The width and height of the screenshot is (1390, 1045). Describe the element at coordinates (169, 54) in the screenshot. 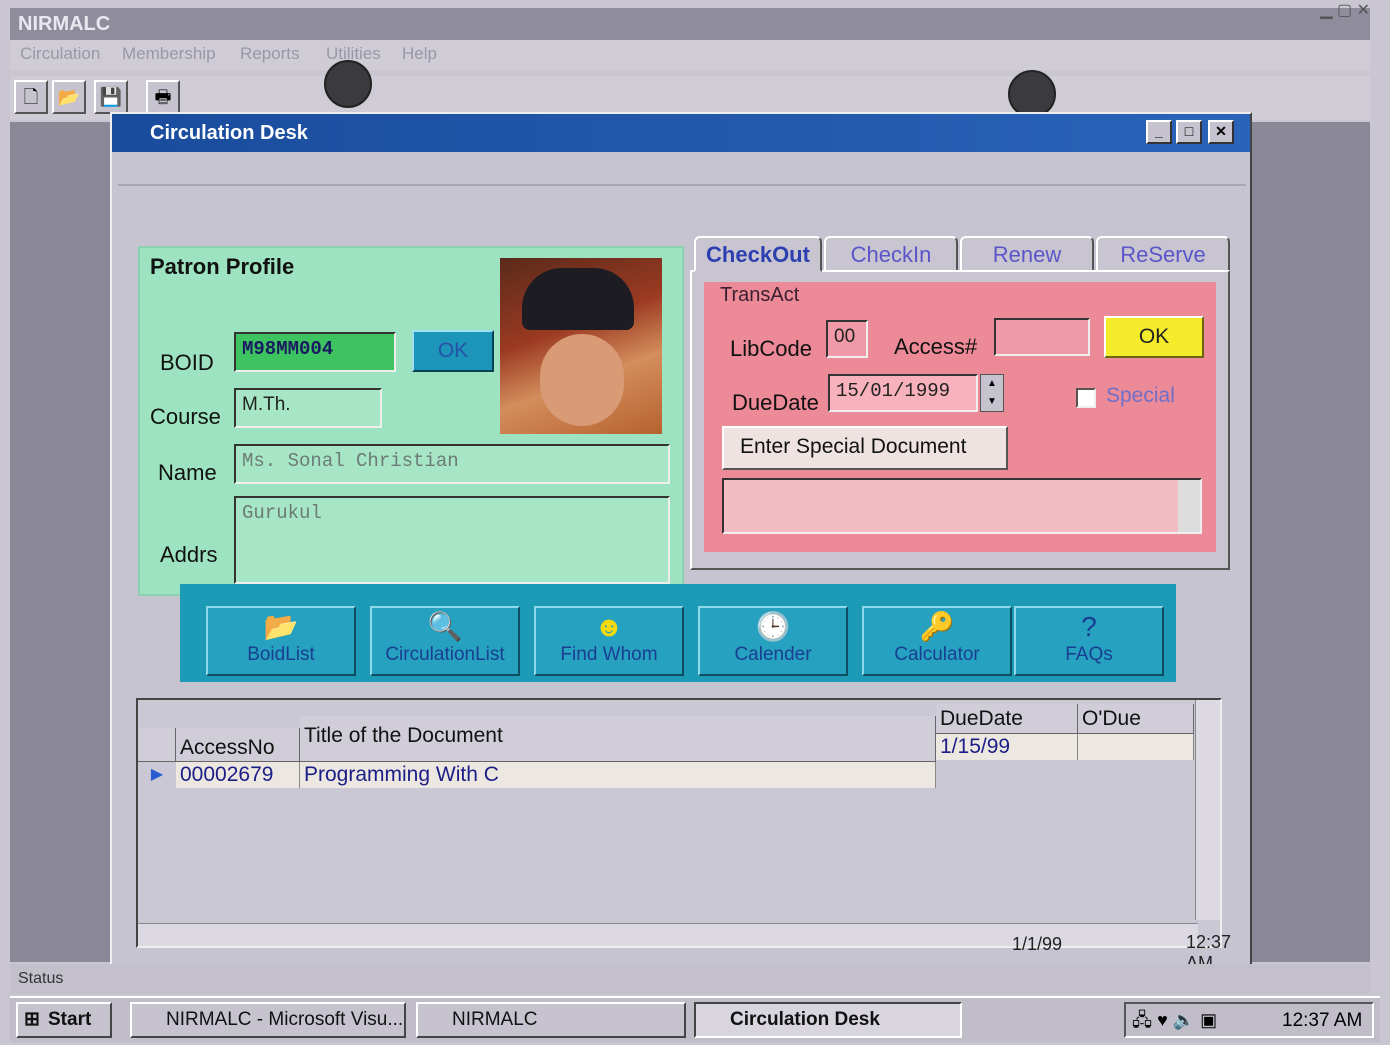

I see `menu-membership: Membership` at that location.